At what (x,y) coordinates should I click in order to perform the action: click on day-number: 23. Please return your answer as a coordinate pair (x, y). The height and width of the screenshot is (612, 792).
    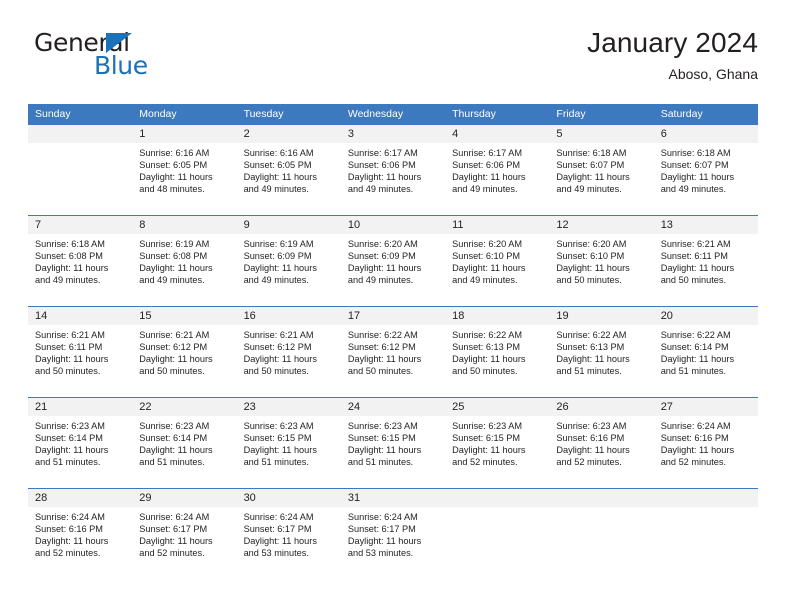
    Looking at the image, I should click on (289, 407).